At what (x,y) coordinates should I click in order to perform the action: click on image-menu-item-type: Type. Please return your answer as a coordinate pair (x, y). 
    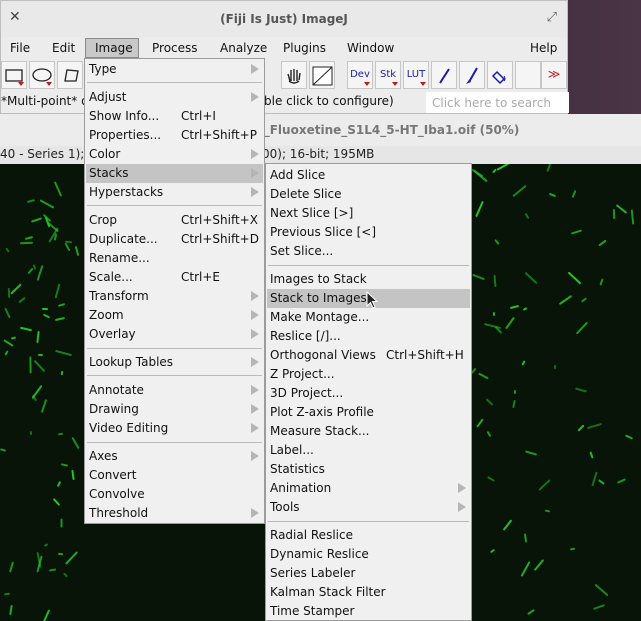
    Looking at the image, I should click on (174, 69).